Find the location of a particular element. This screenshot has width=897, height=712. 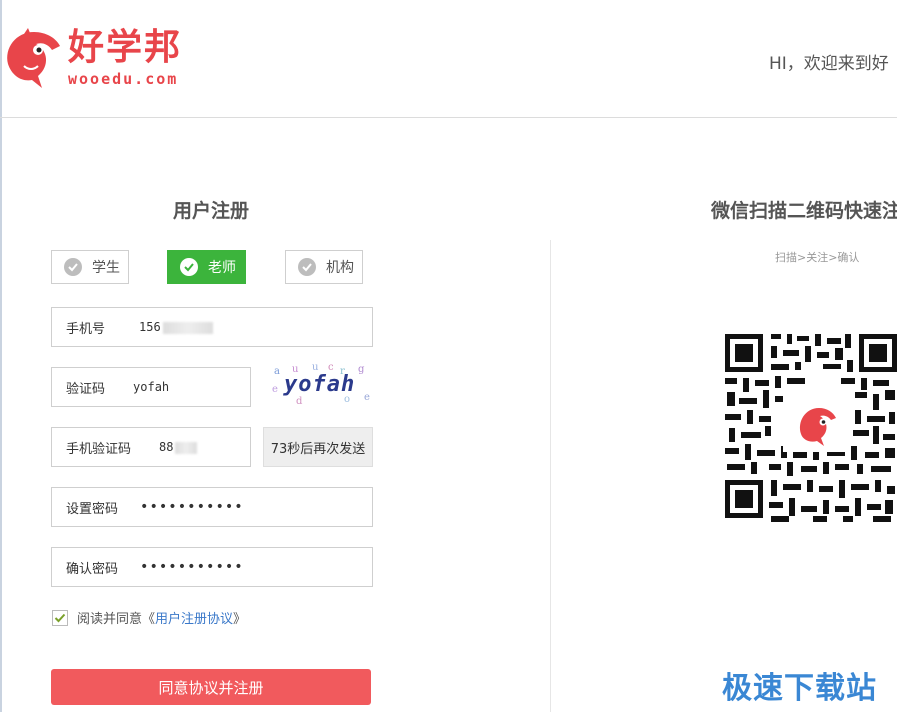

qr-title: 微信扫描二维码快速注 is located at coordinates (804, 211).